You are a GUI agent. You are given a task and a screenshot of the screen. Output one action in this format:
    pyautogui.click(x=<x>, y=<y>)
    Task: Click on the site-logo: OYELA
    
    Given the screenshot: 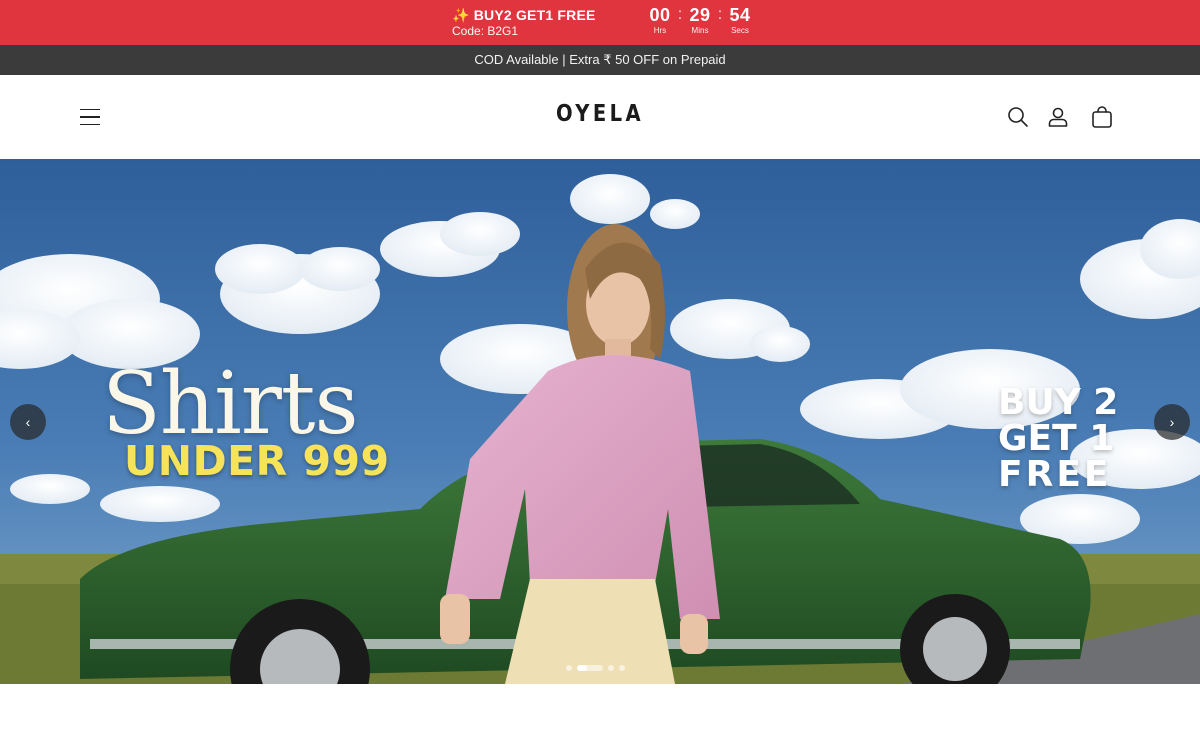 What is the action you would take?
    pyautogui.click(x=600, y=114)
    